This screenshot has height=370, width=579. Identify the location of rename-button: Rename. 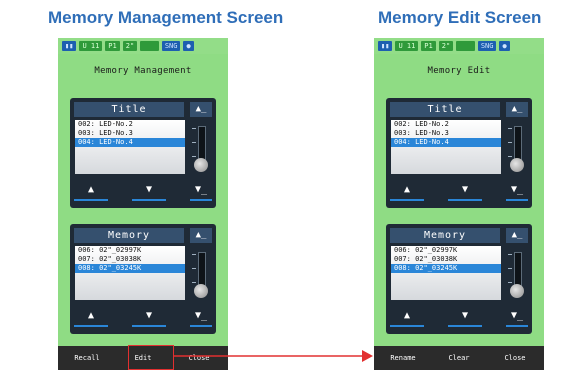
(403, 358).